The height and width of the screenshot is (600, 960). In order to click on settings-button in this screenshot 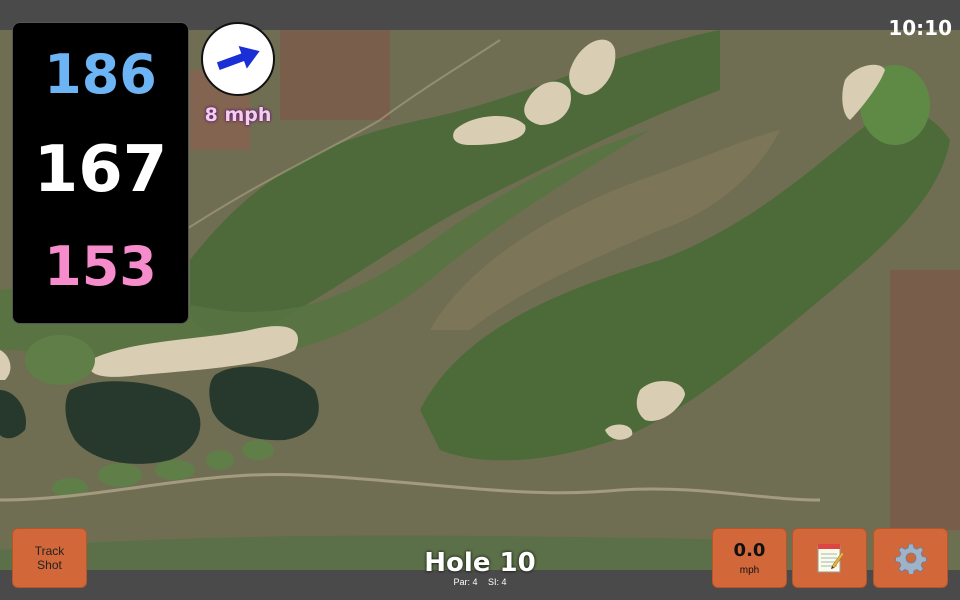, I will do `click(910, 558)`.